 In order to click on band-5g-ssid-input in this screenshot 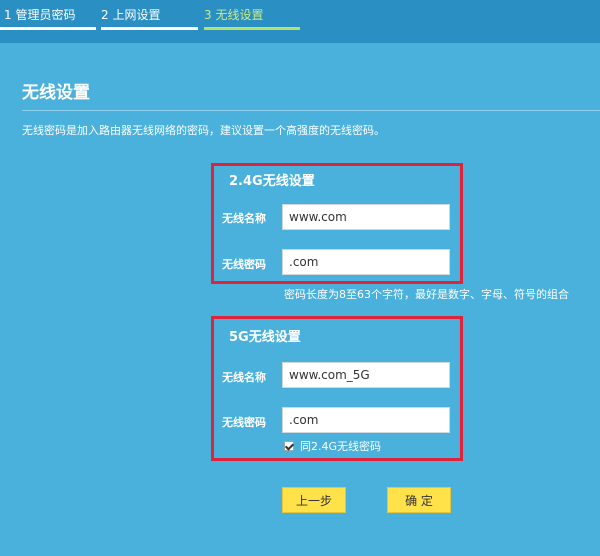, I will do `click(366, 375)`.